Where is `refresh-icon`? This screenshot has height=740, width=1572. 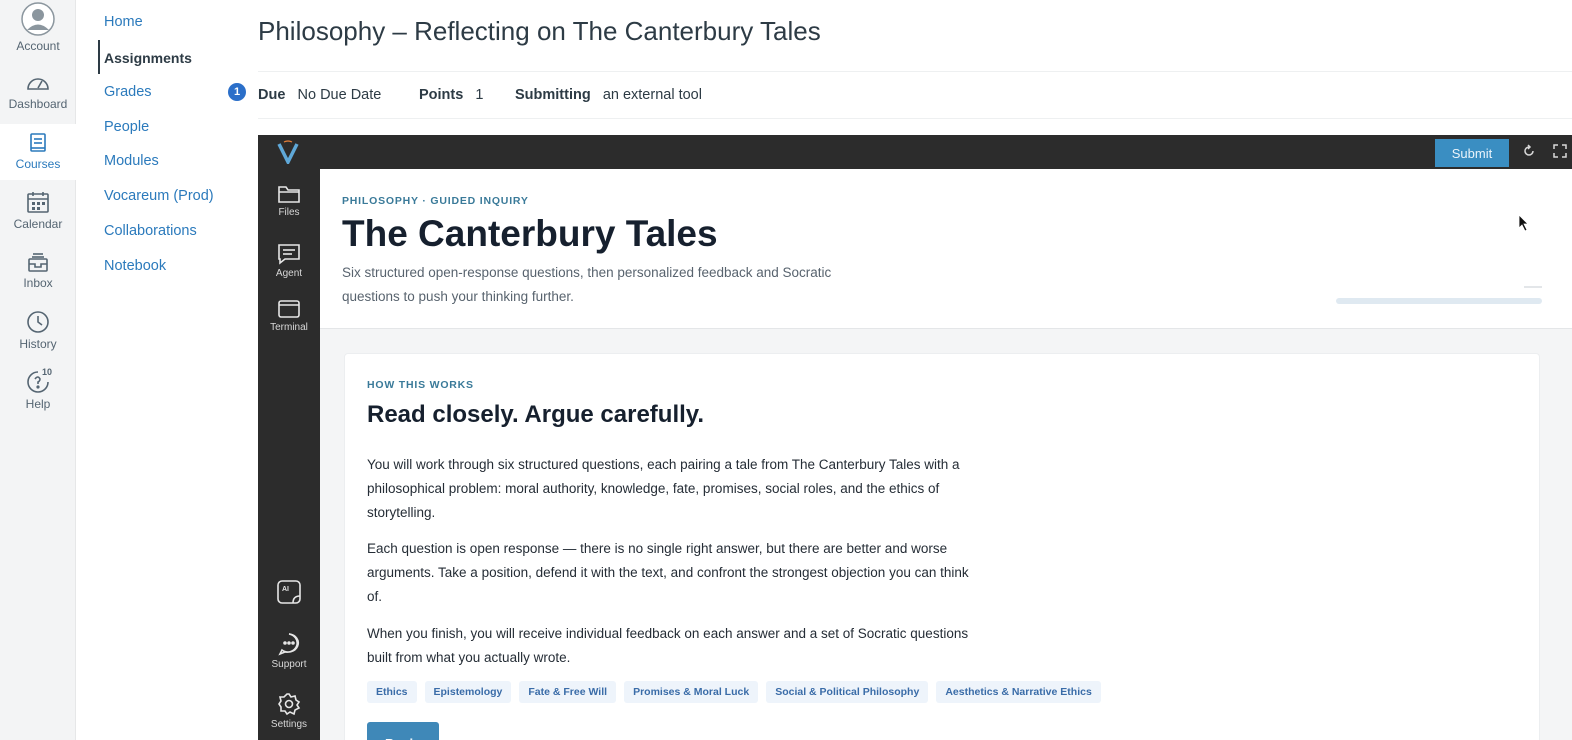
refresh-icon is located at coordinates (1529, 151).